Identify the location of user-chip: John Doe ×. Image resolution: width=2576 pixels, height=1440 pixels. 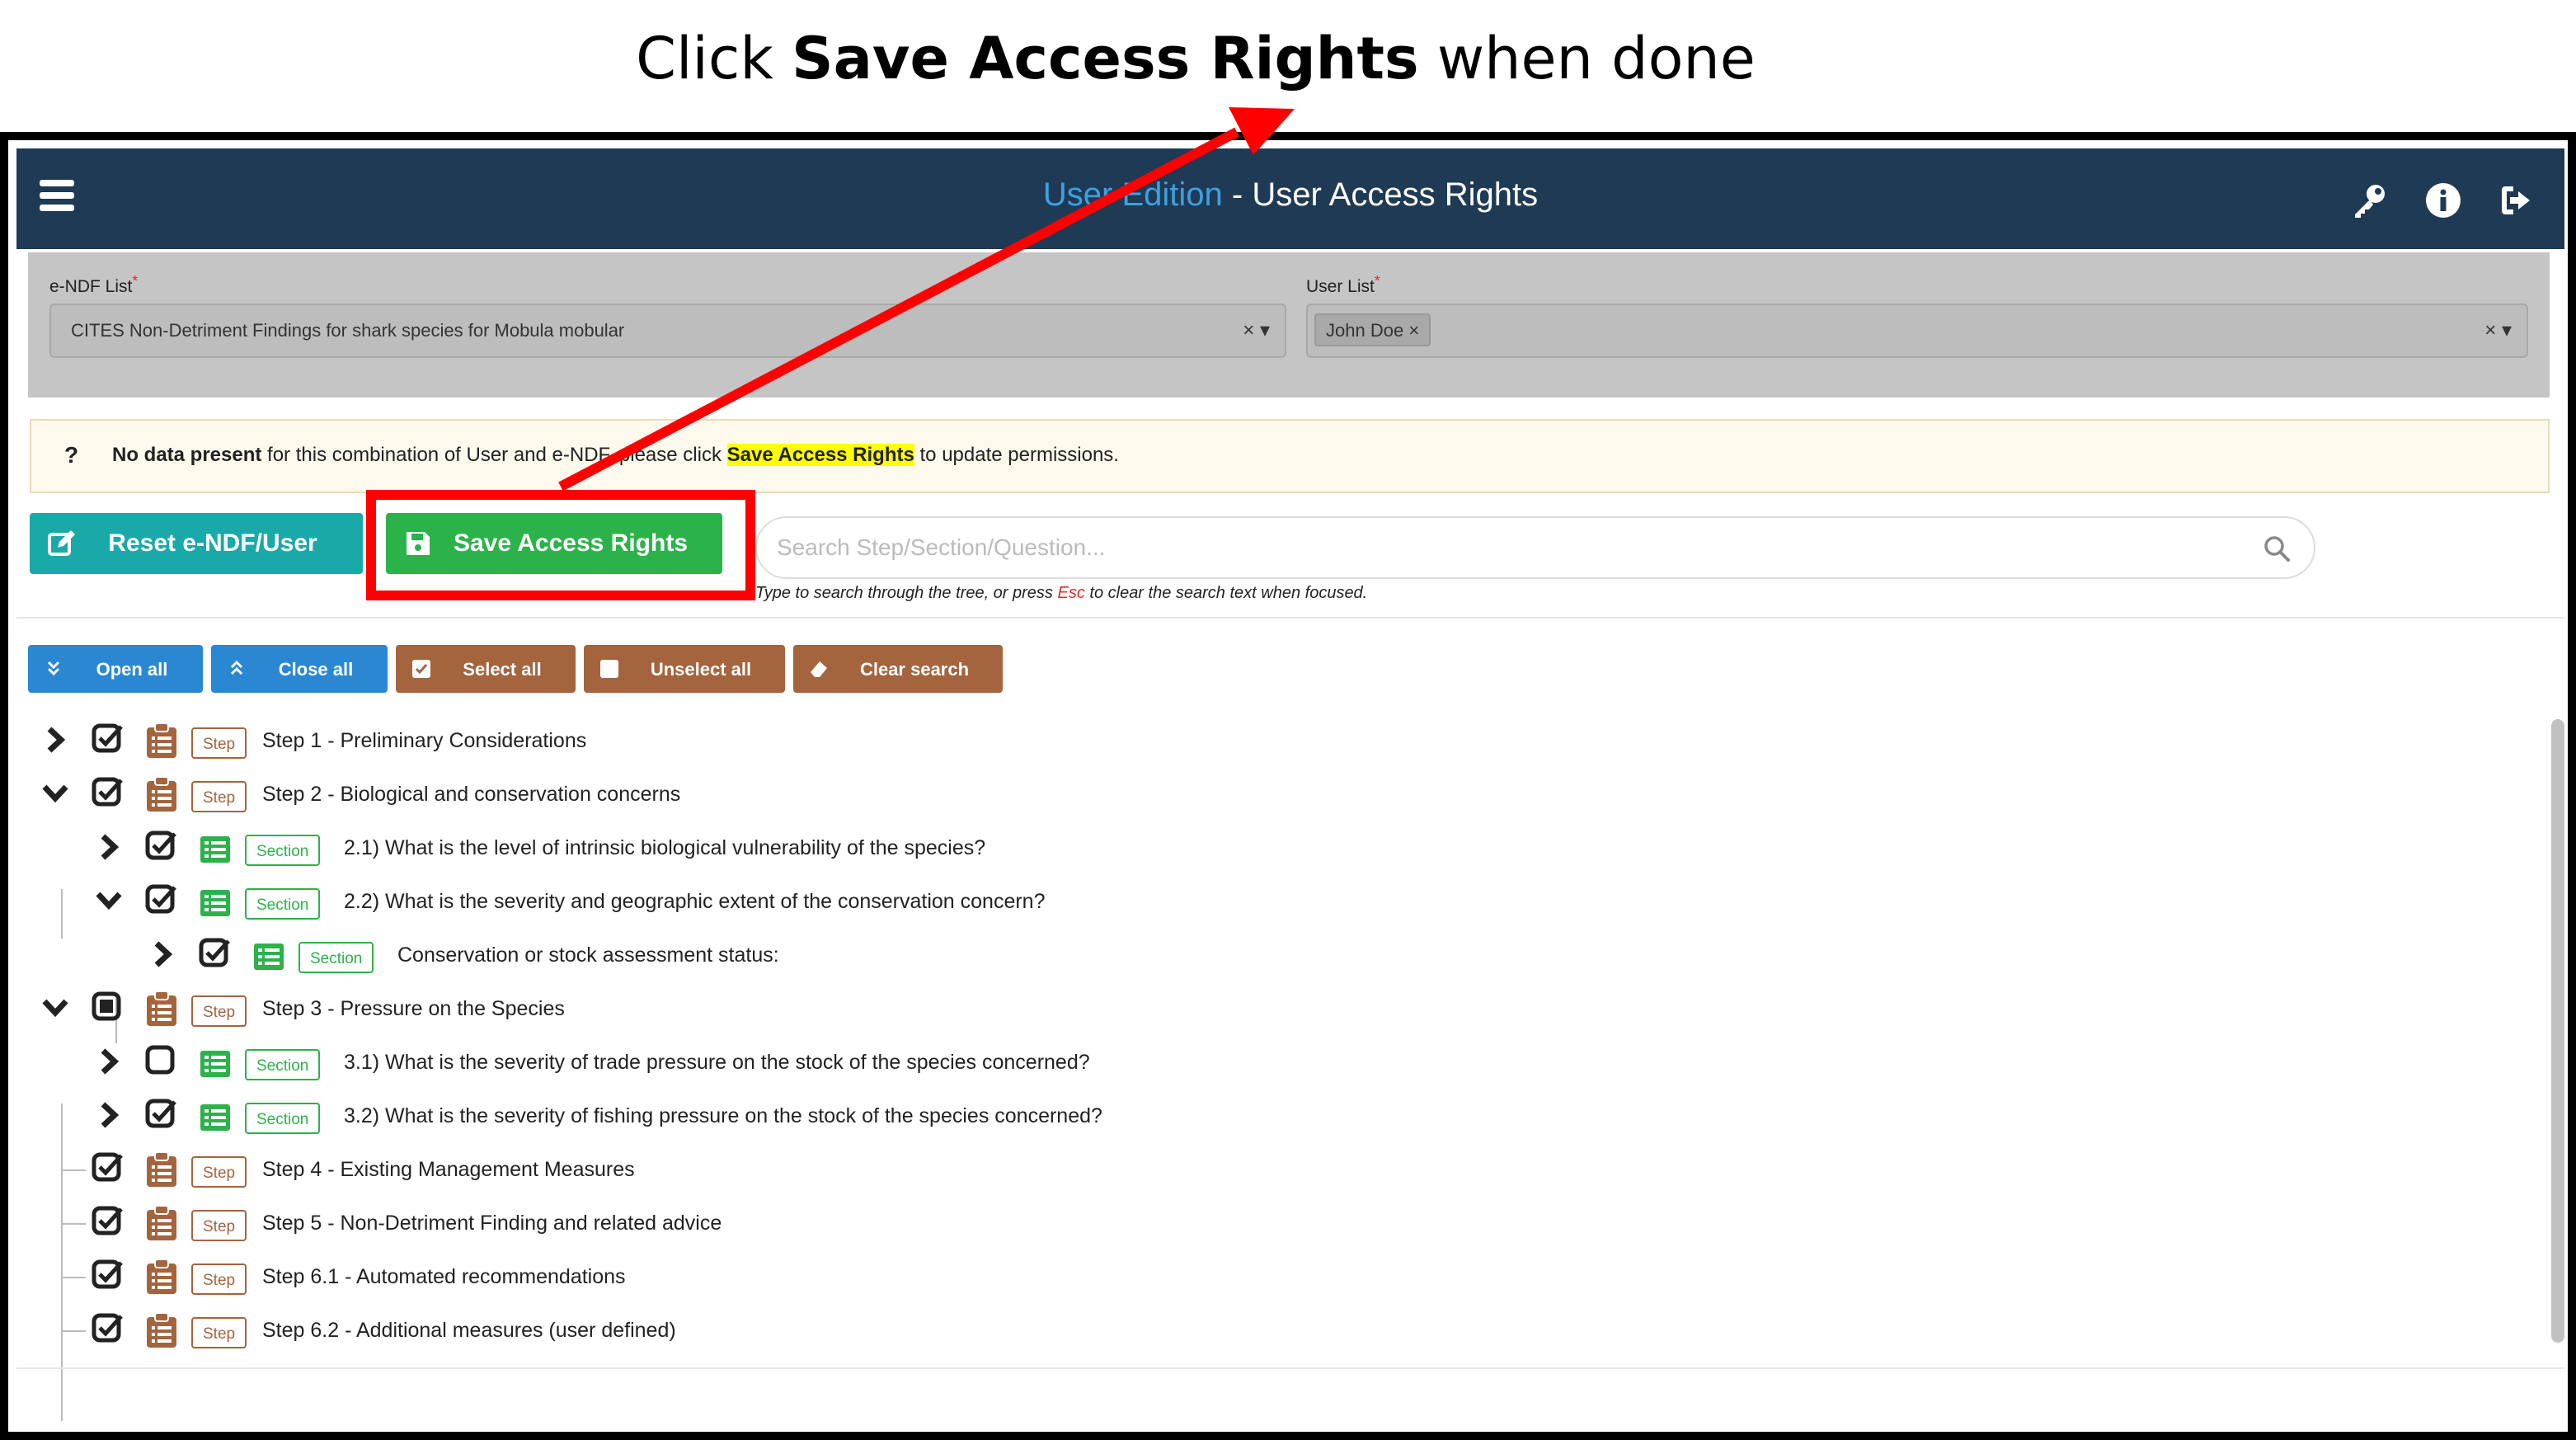
(1372, 329).